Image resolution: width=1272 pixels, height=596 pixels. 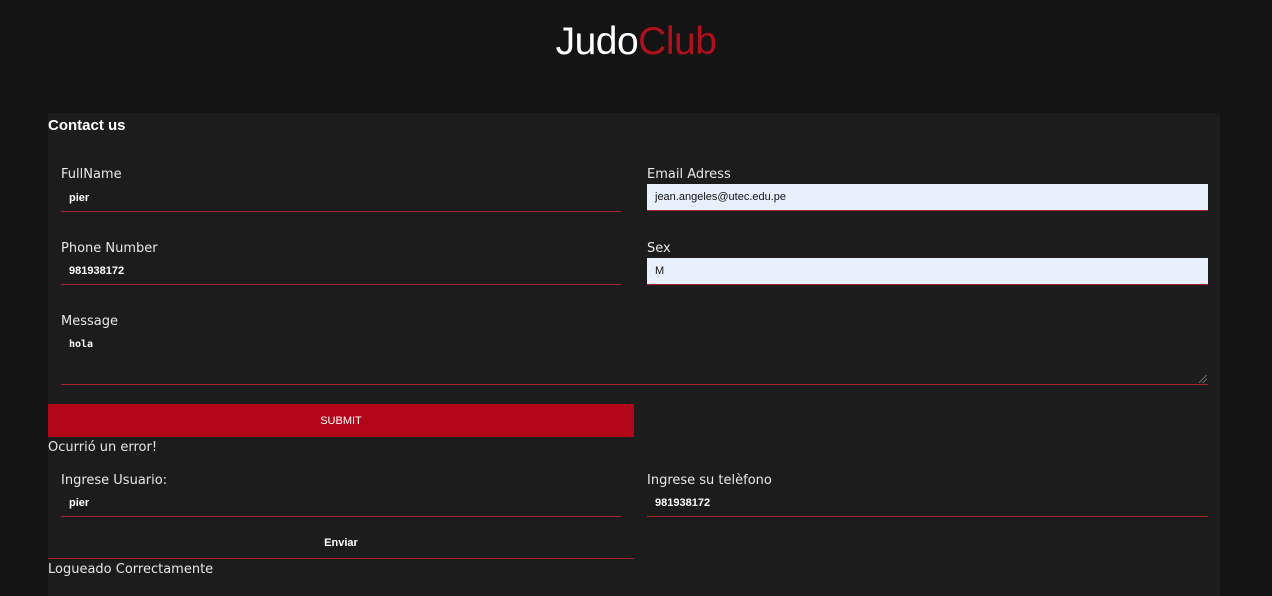 I want to click on phone-input: 981938172, so click(x=341, y=271).